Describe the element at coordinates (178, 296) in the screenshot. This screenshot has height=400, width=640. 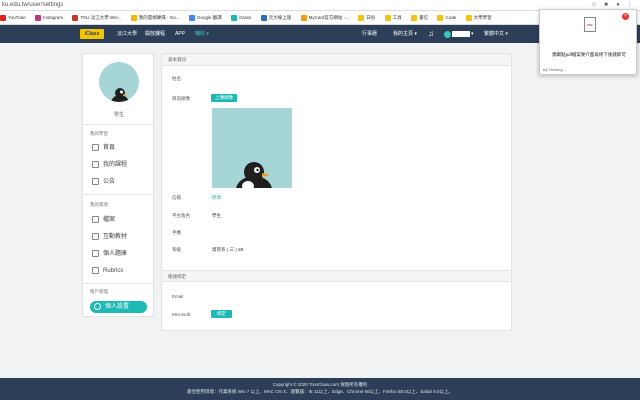
I see `email-binding-label: Email` at that location.